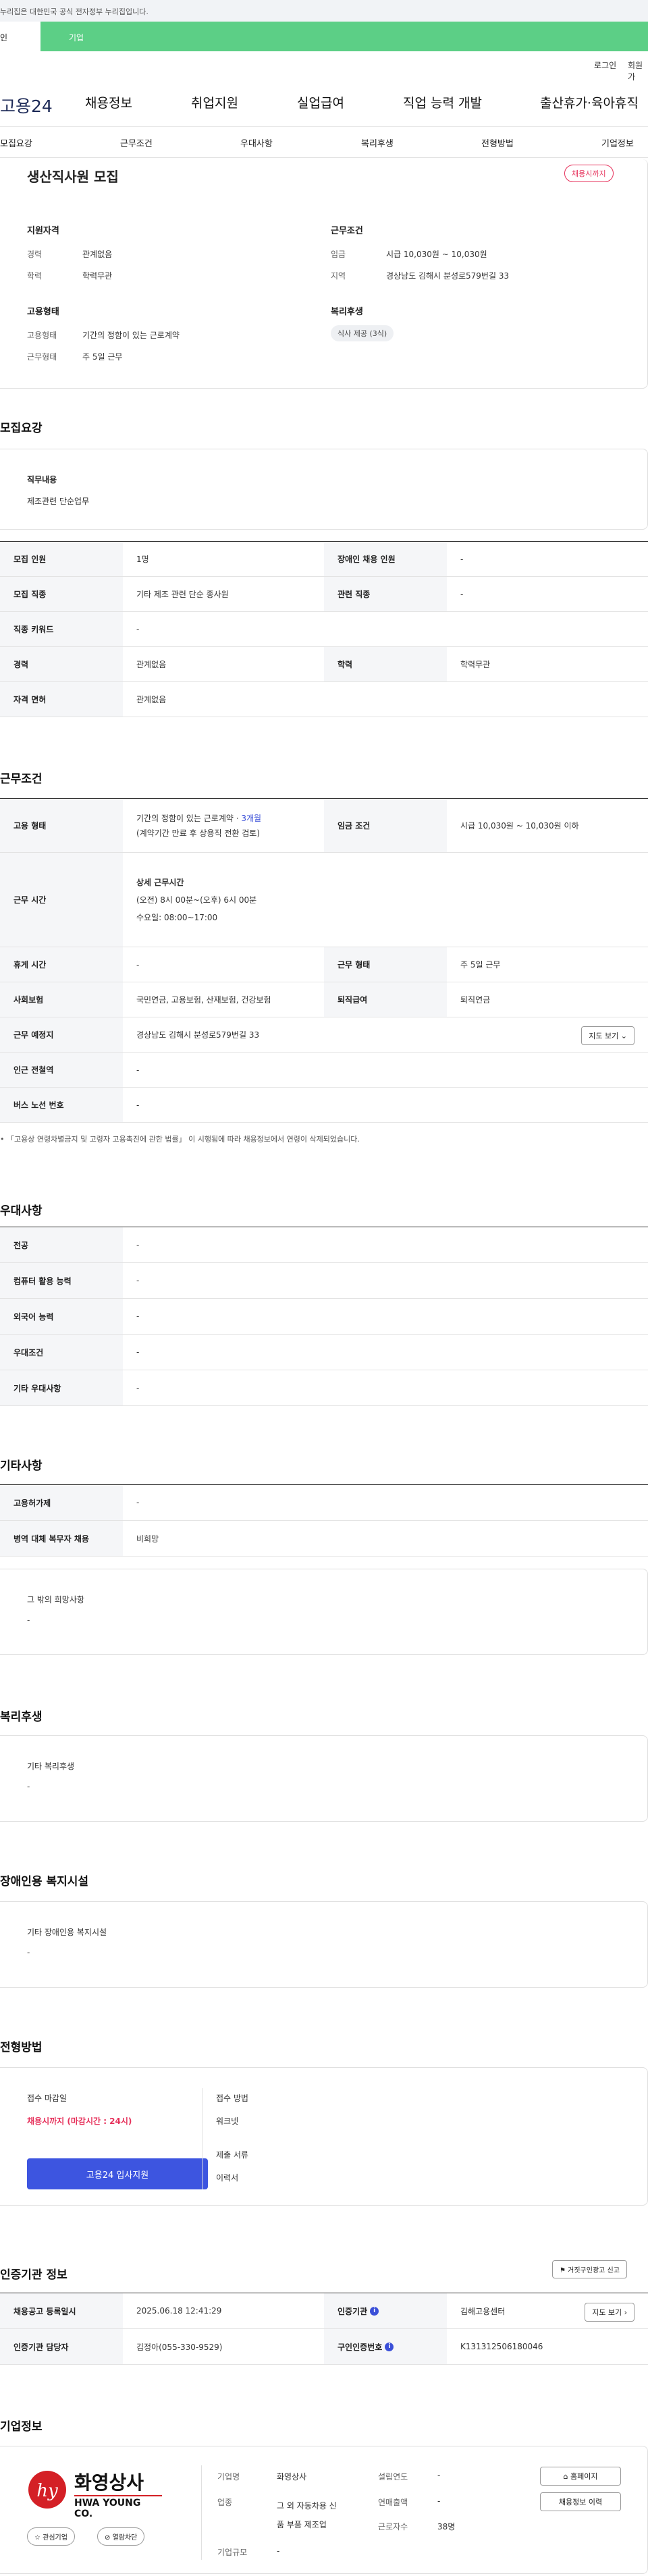  What do you see at coordinates (446, 2526) in the screenshot?
I see `employees-value: 38명` at bounding box center [446, 2526].